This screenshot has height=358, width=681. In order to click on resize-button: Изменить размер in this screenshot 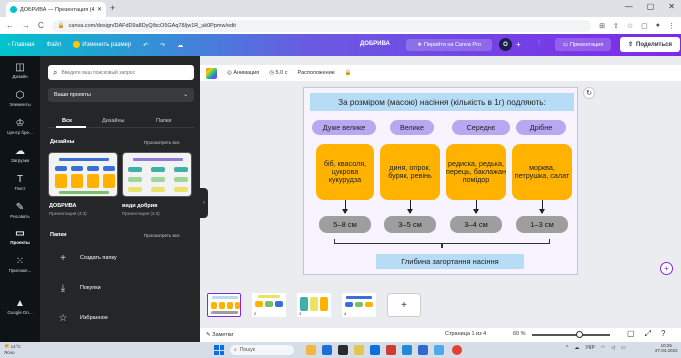, I will do `click(102, 45)`.